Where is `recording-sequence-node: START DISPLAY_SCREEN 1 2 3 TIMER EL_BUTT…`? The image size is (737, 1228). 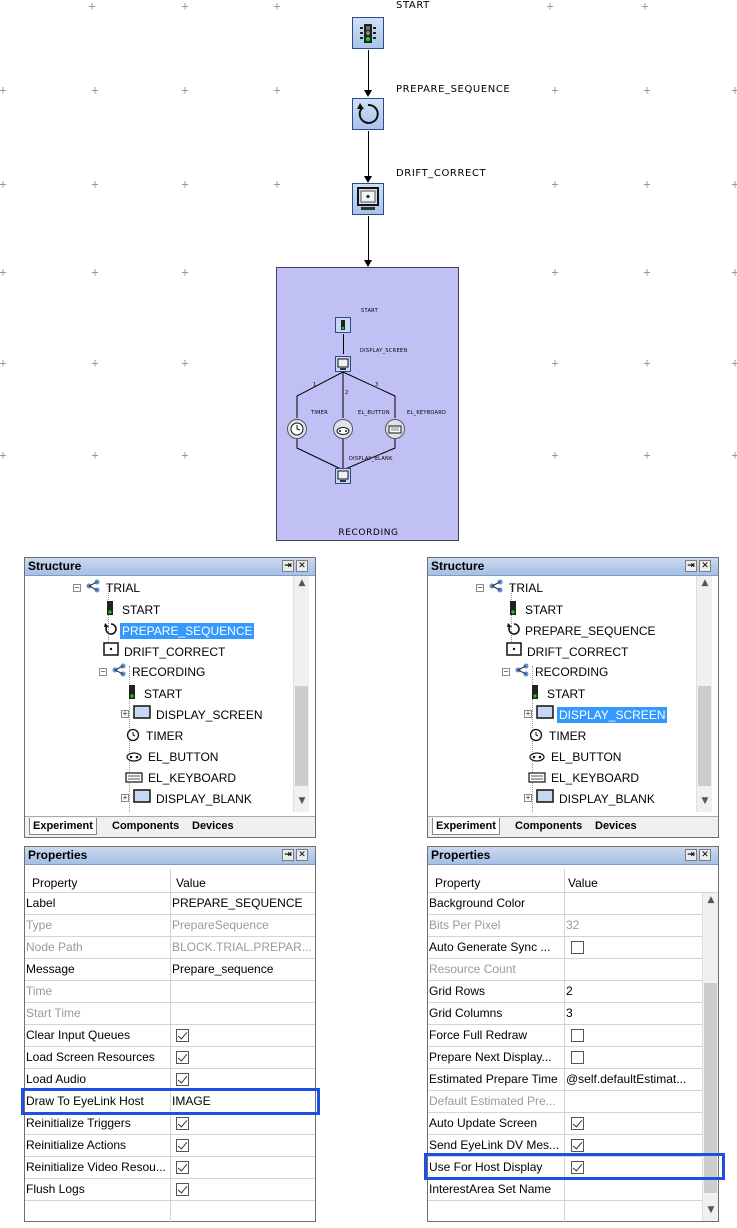 recording-sequence-node: START DISPLAY_SCREEN 1 2 3 TIMER EL_BUTT… is located at coordinates (367, 404).